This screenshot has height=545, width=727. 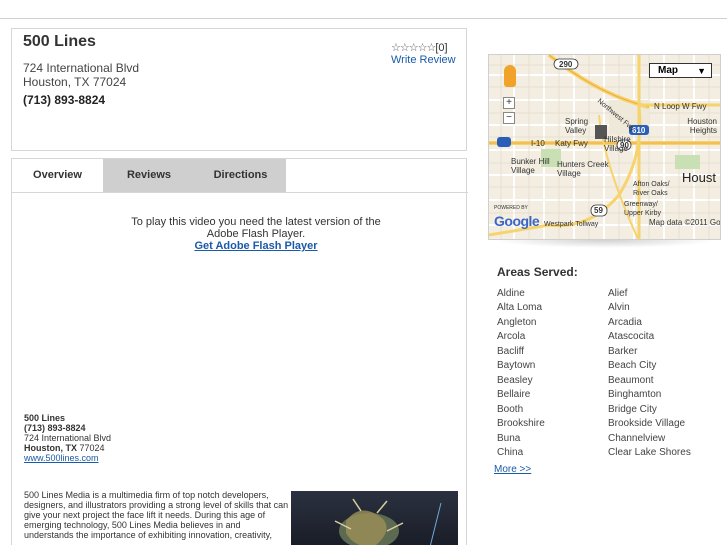 What do you see at coordinates (618, 293) in the screenshot?
I see `area-item: Alief` at bounding box center [618, 293].